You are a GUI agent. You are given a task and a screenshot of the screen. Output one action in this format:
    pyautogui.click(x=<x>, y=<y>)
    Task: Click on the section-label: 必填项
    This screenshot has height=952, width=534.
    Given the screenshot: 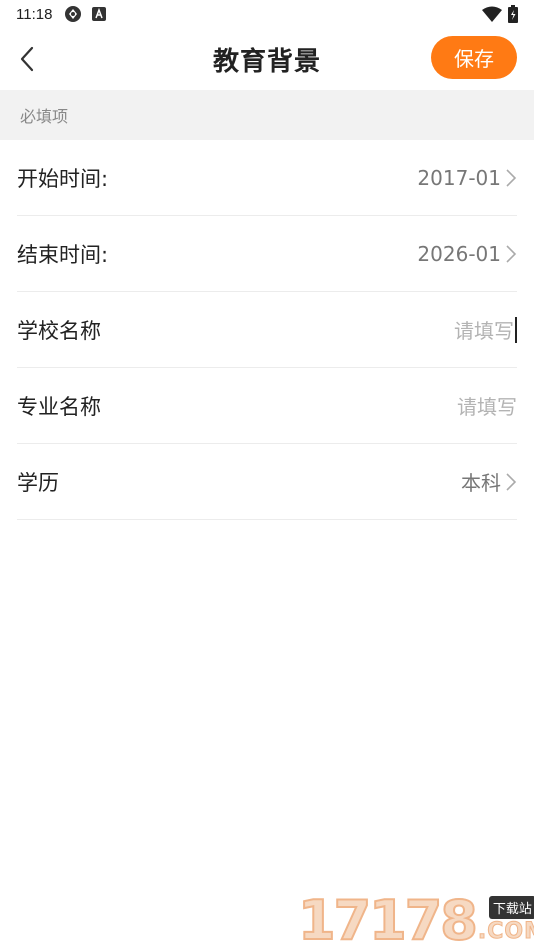 What is the action you would take?
    pyautogui.click(x=44, y=115)
    